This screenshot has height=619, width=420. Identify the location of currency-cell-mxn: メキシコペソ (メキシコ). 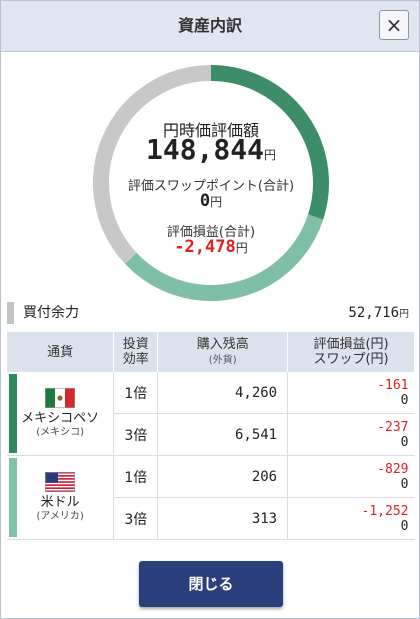
(61, 414).